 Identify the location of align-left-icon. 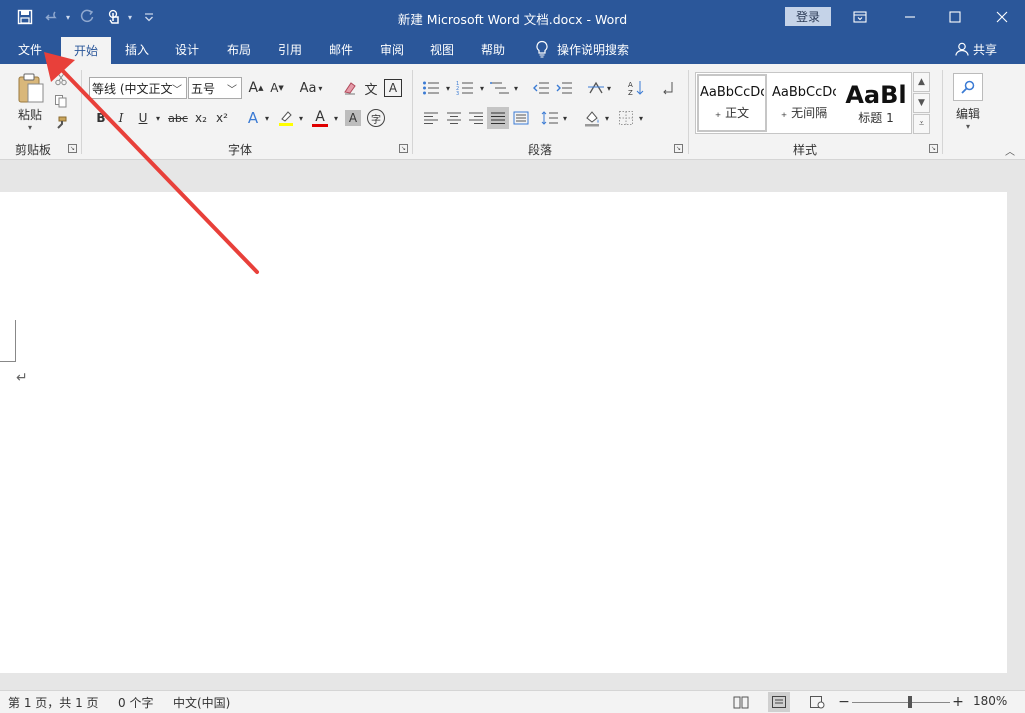
(431, 118).